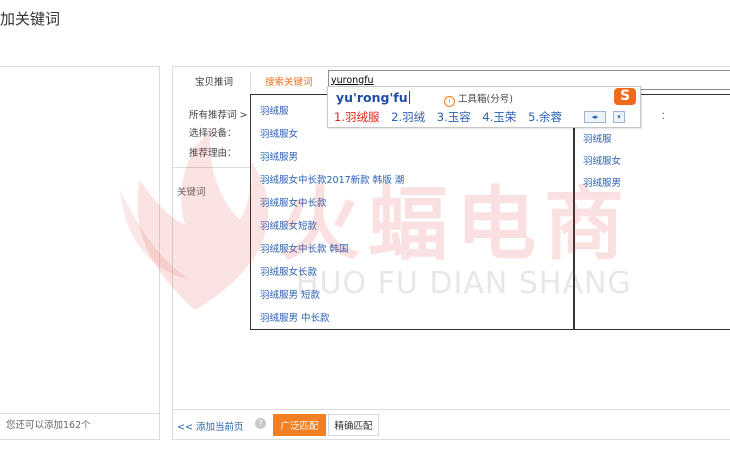  I want to click on suggestion-item: 羽绒服女短款, so click(288, 225).